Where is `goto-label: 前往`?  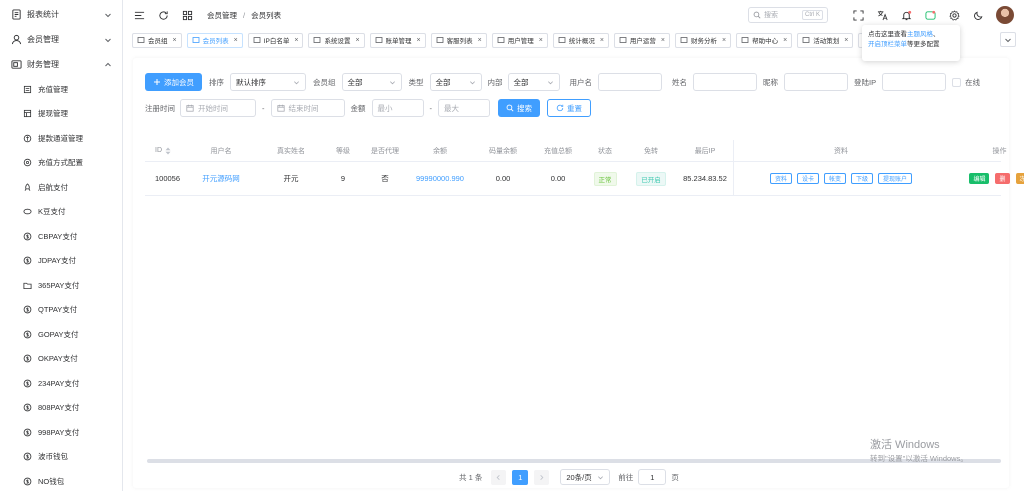 goto-label: 前往 is located at coordinates (626, 477).